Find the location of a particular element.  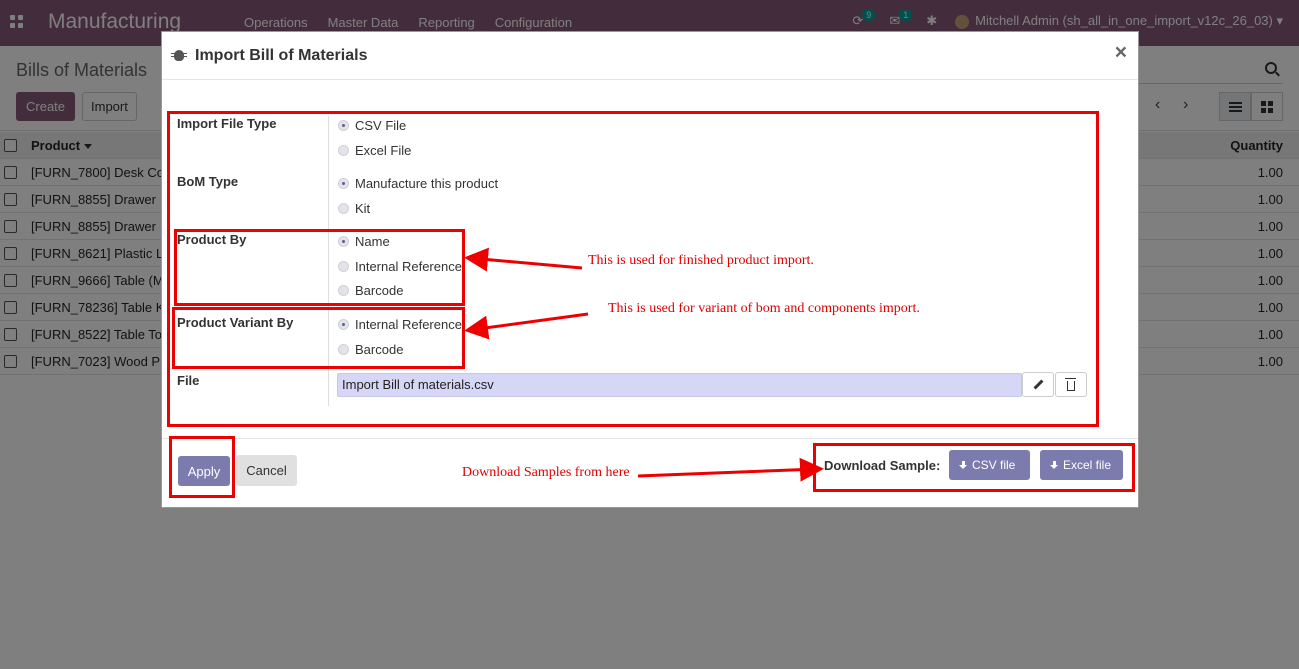

dialog-header: Import Bill of Materials × is located at coordinates (650, 56).